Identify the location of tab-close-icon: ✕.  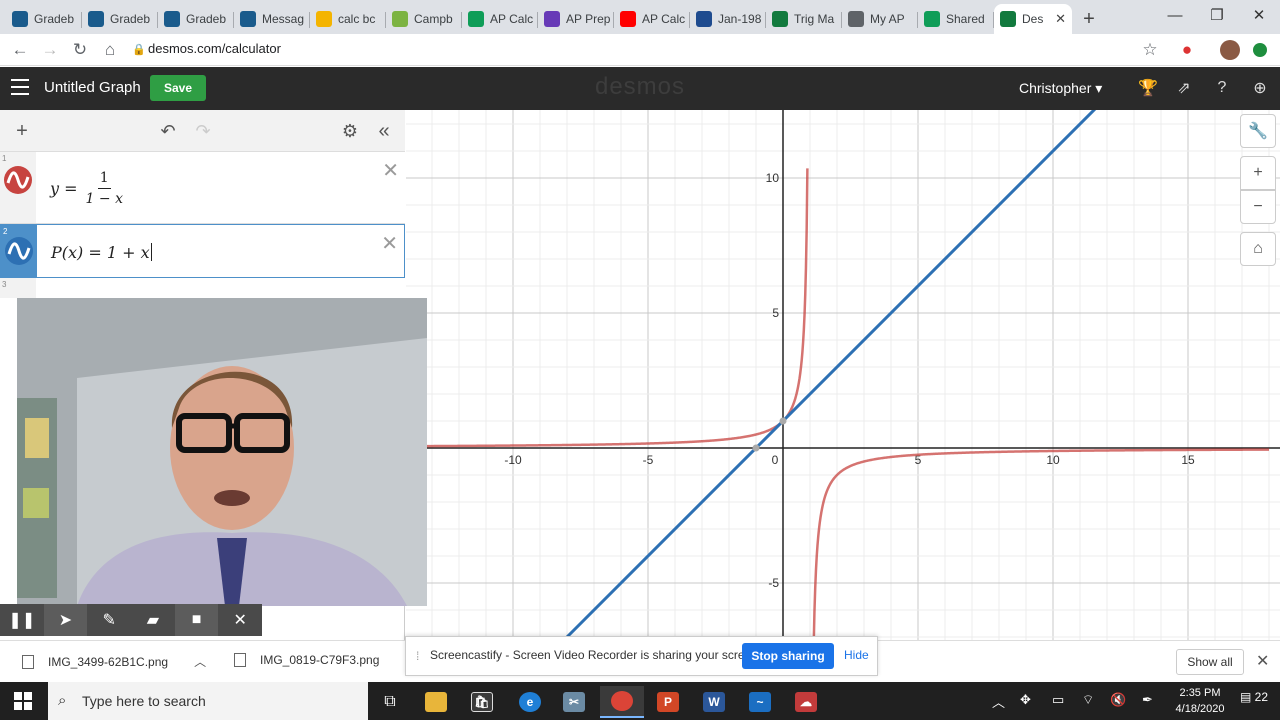
(1060, 19).